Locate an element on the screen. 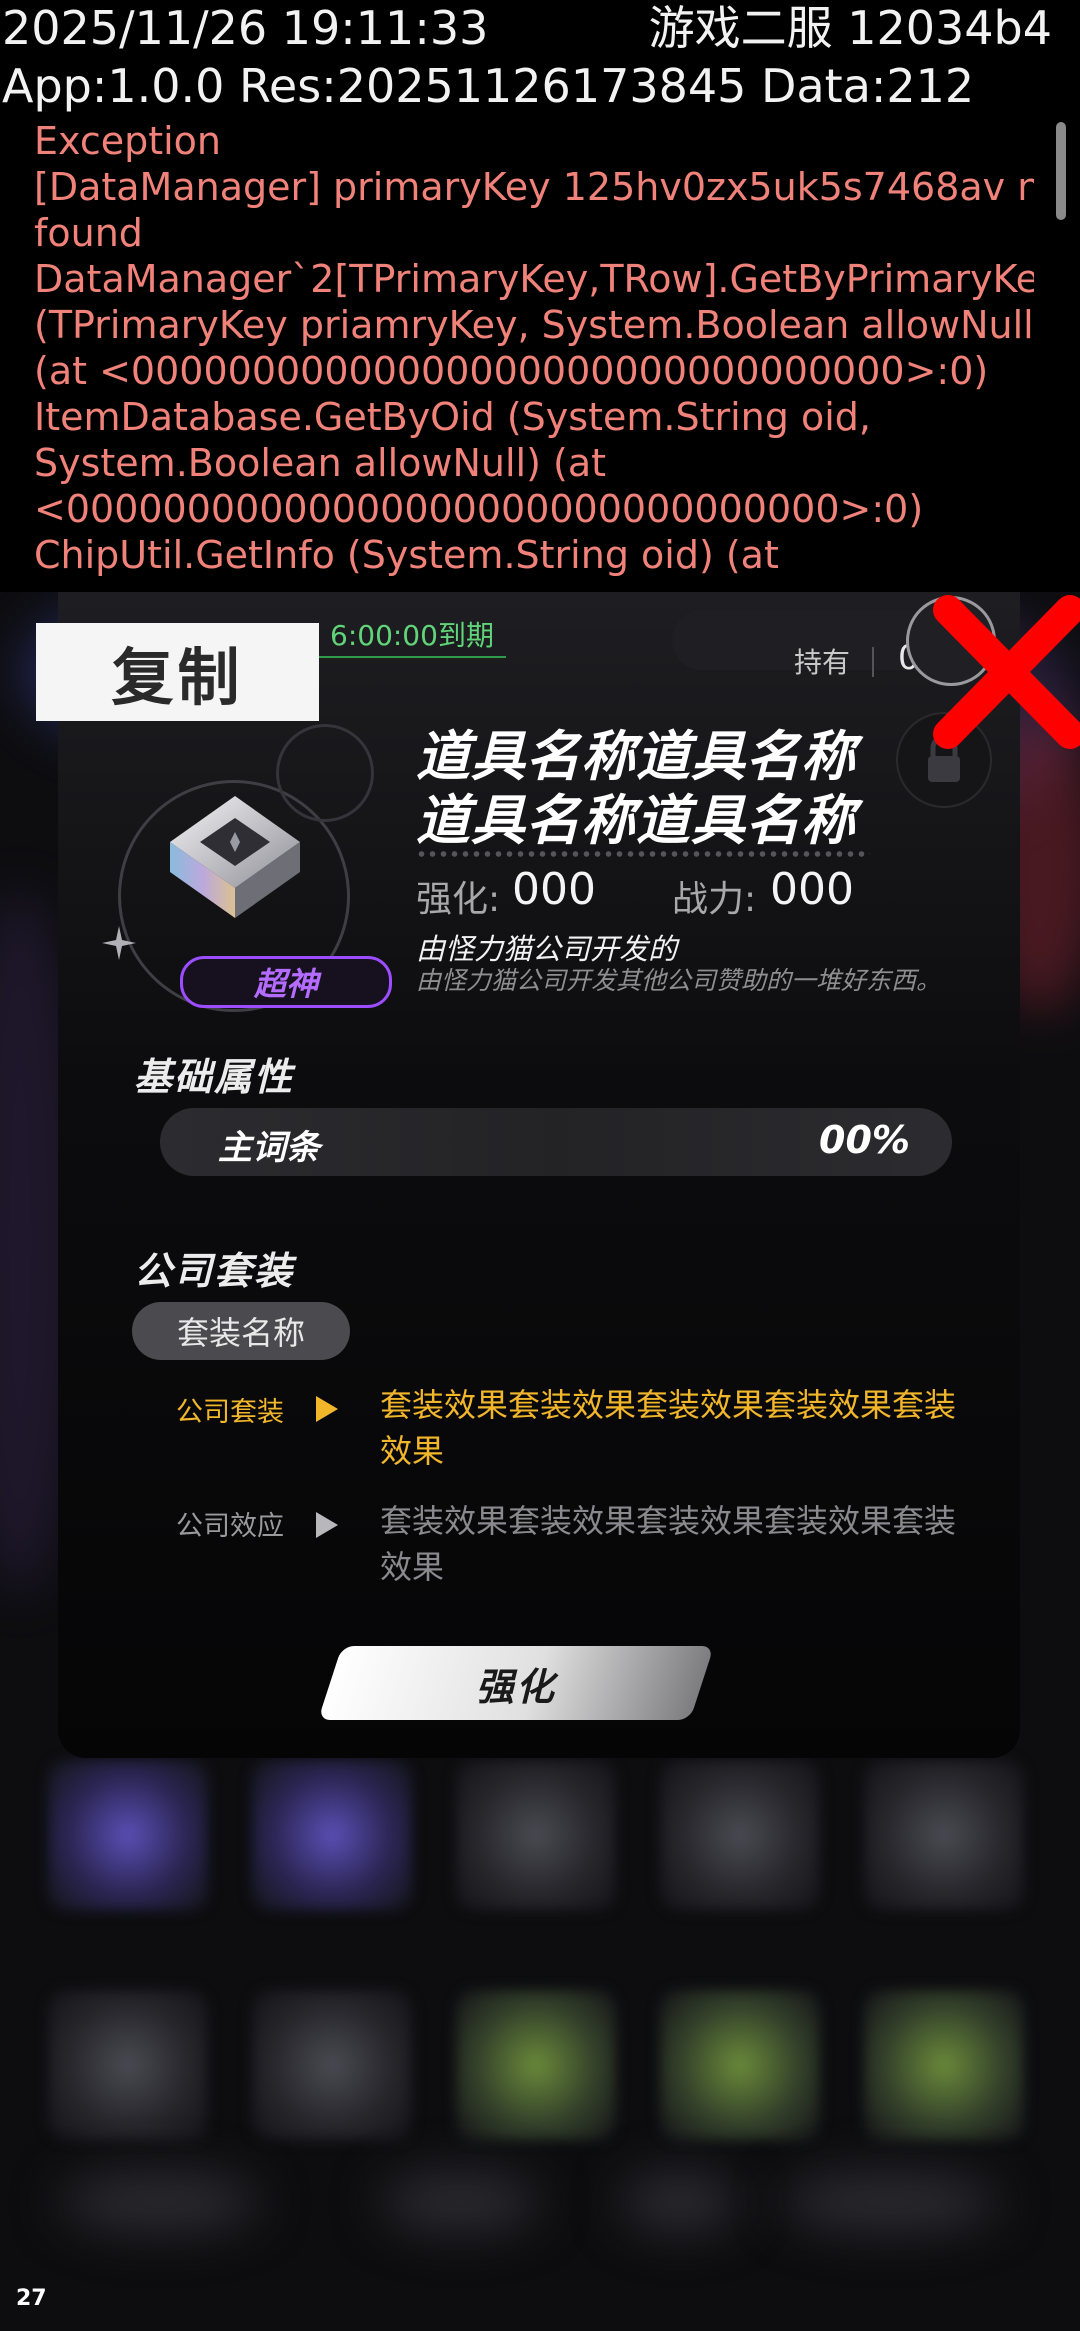 The width and height of the screenshot is (1080, 2331). copy-button: 复制 is located at coordinates (177, 672).